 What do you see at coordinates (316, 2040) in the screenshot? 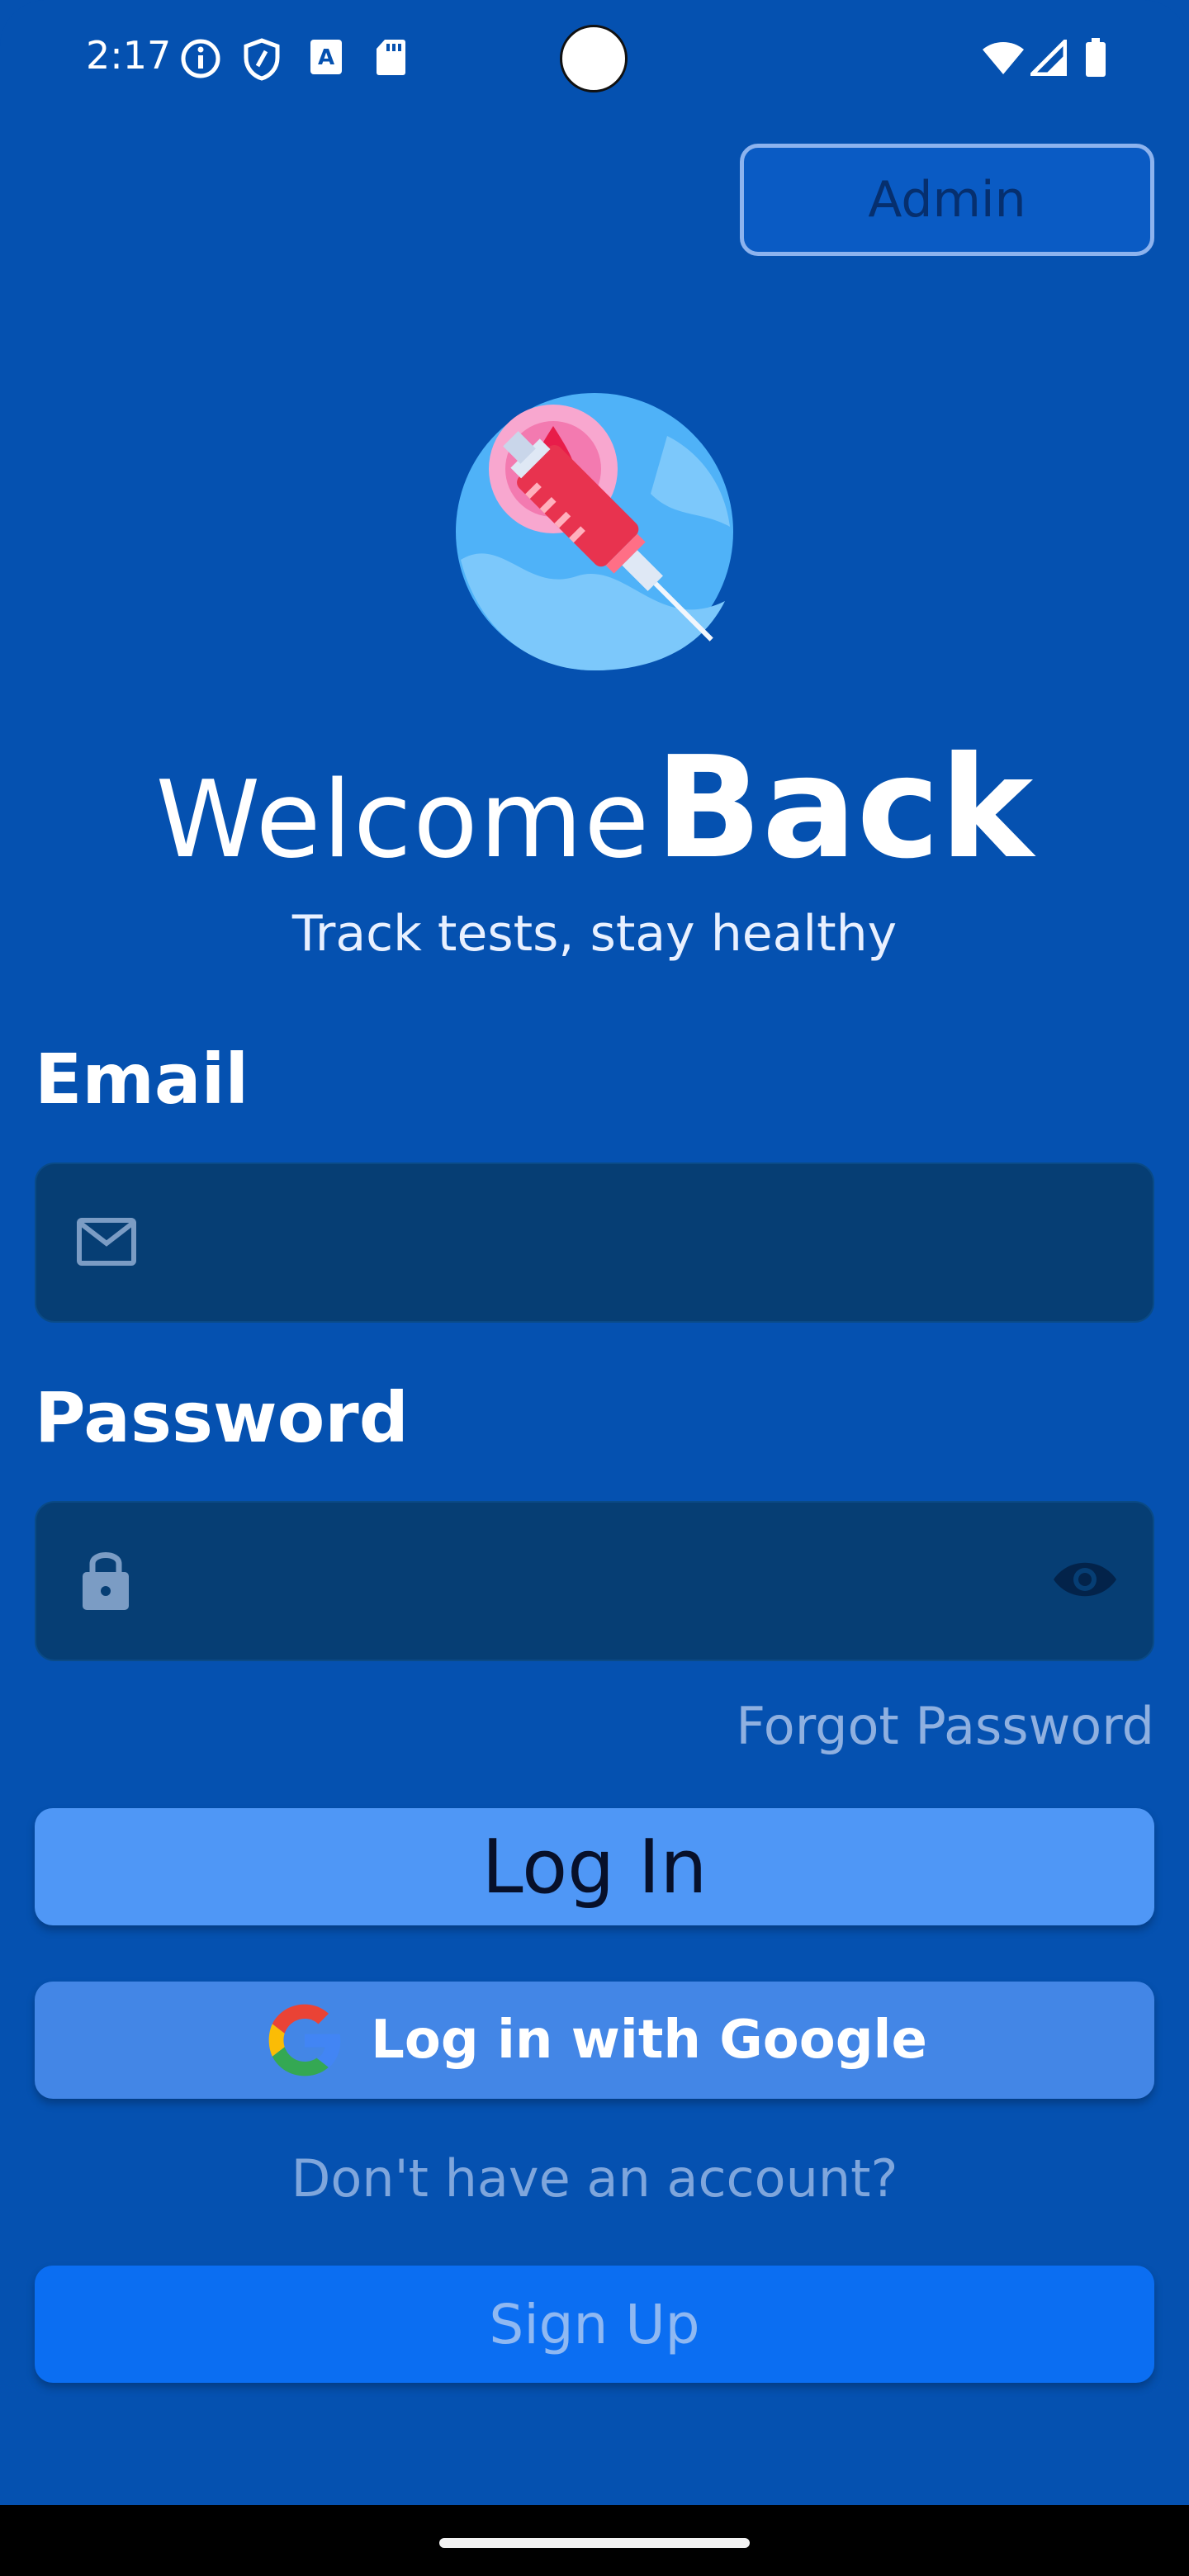
I see `google-logo-icon` at bounding box center [316, 2040].